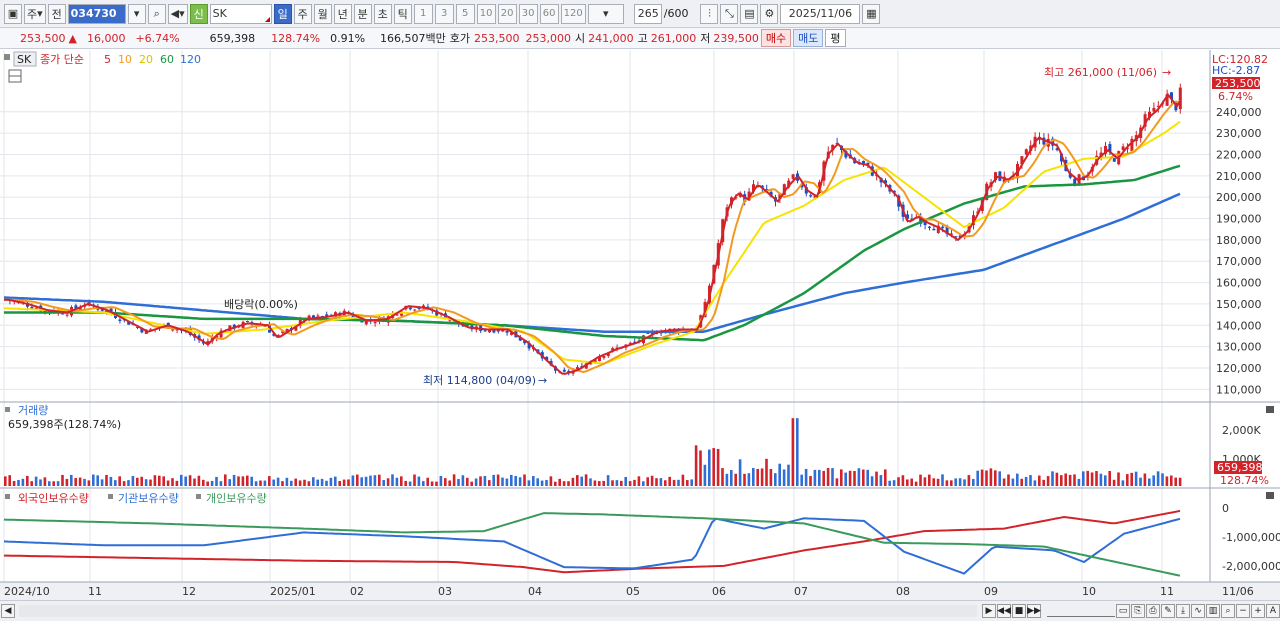 The width and height of the screenshot is (1280, 621). I want to click on holding-close-icon, so click(1270, 495).